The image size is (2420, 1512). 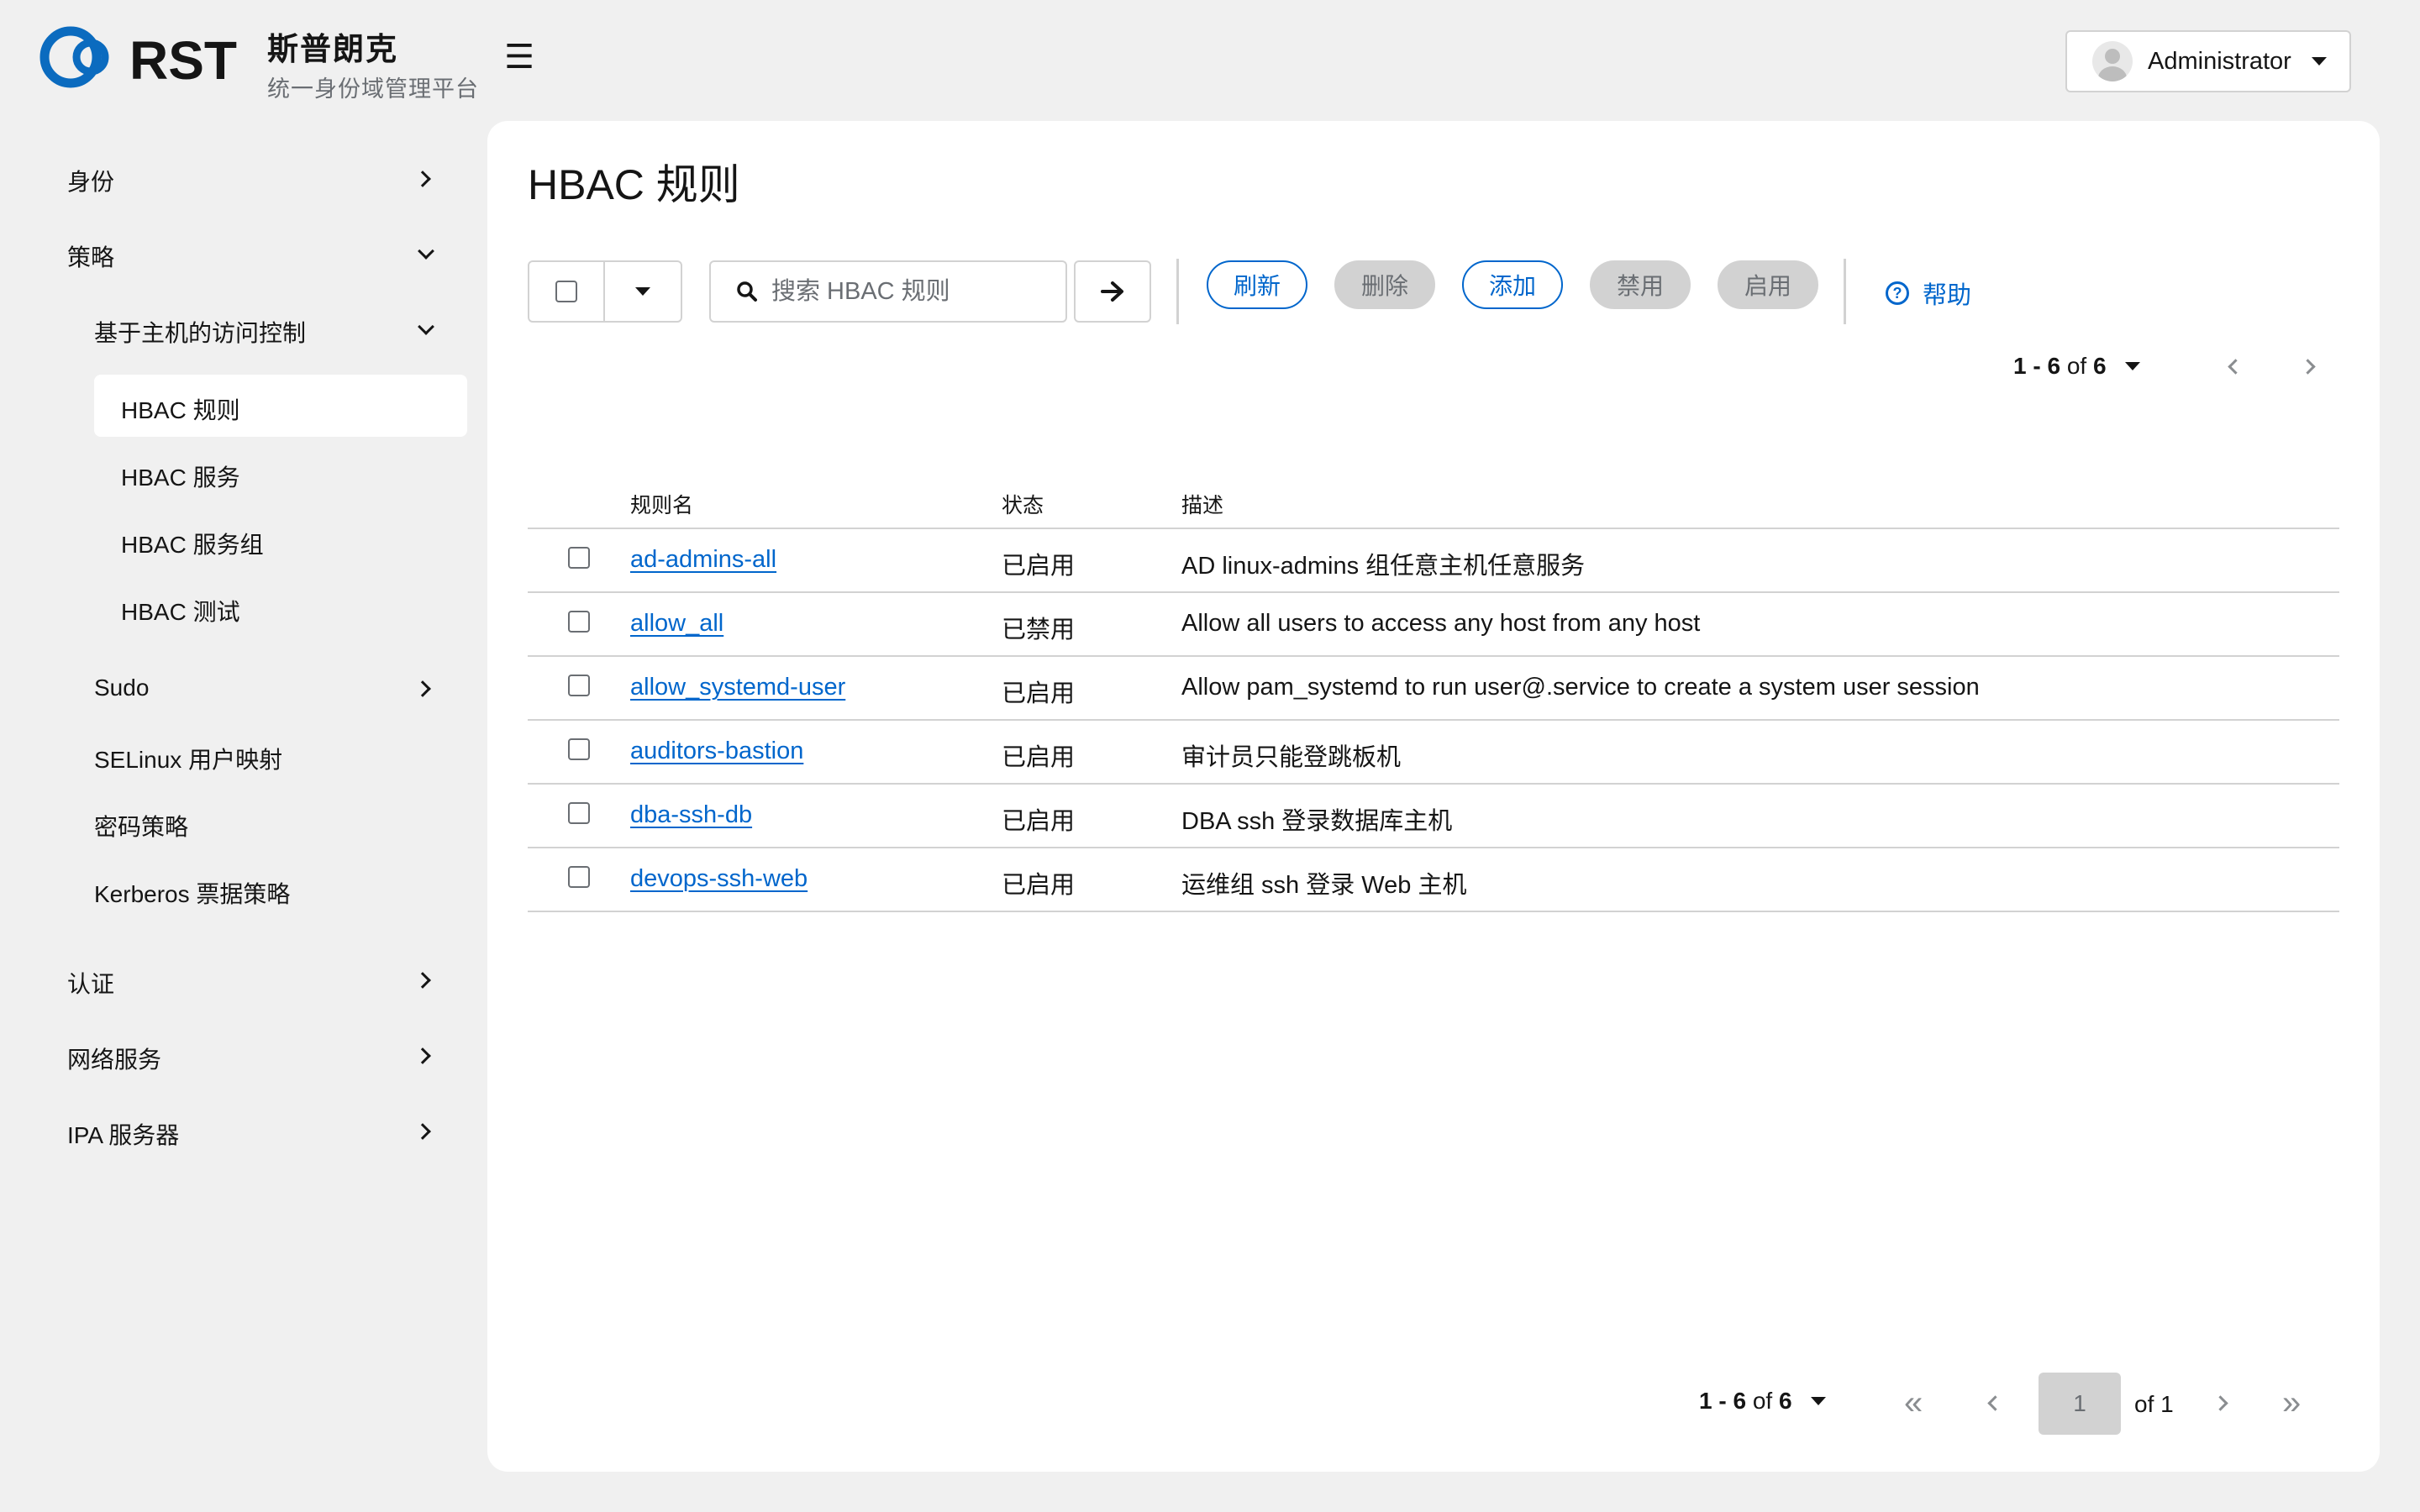 I want to click on help-icon: ?, so click(x=1898, y=293).